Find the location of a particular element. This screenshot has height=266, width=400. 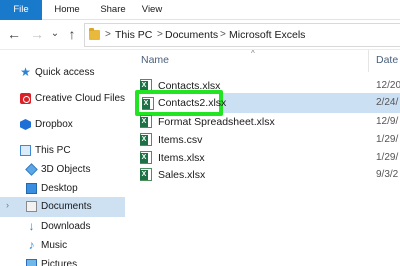

cube-icon is located at coordinates (31, 169).